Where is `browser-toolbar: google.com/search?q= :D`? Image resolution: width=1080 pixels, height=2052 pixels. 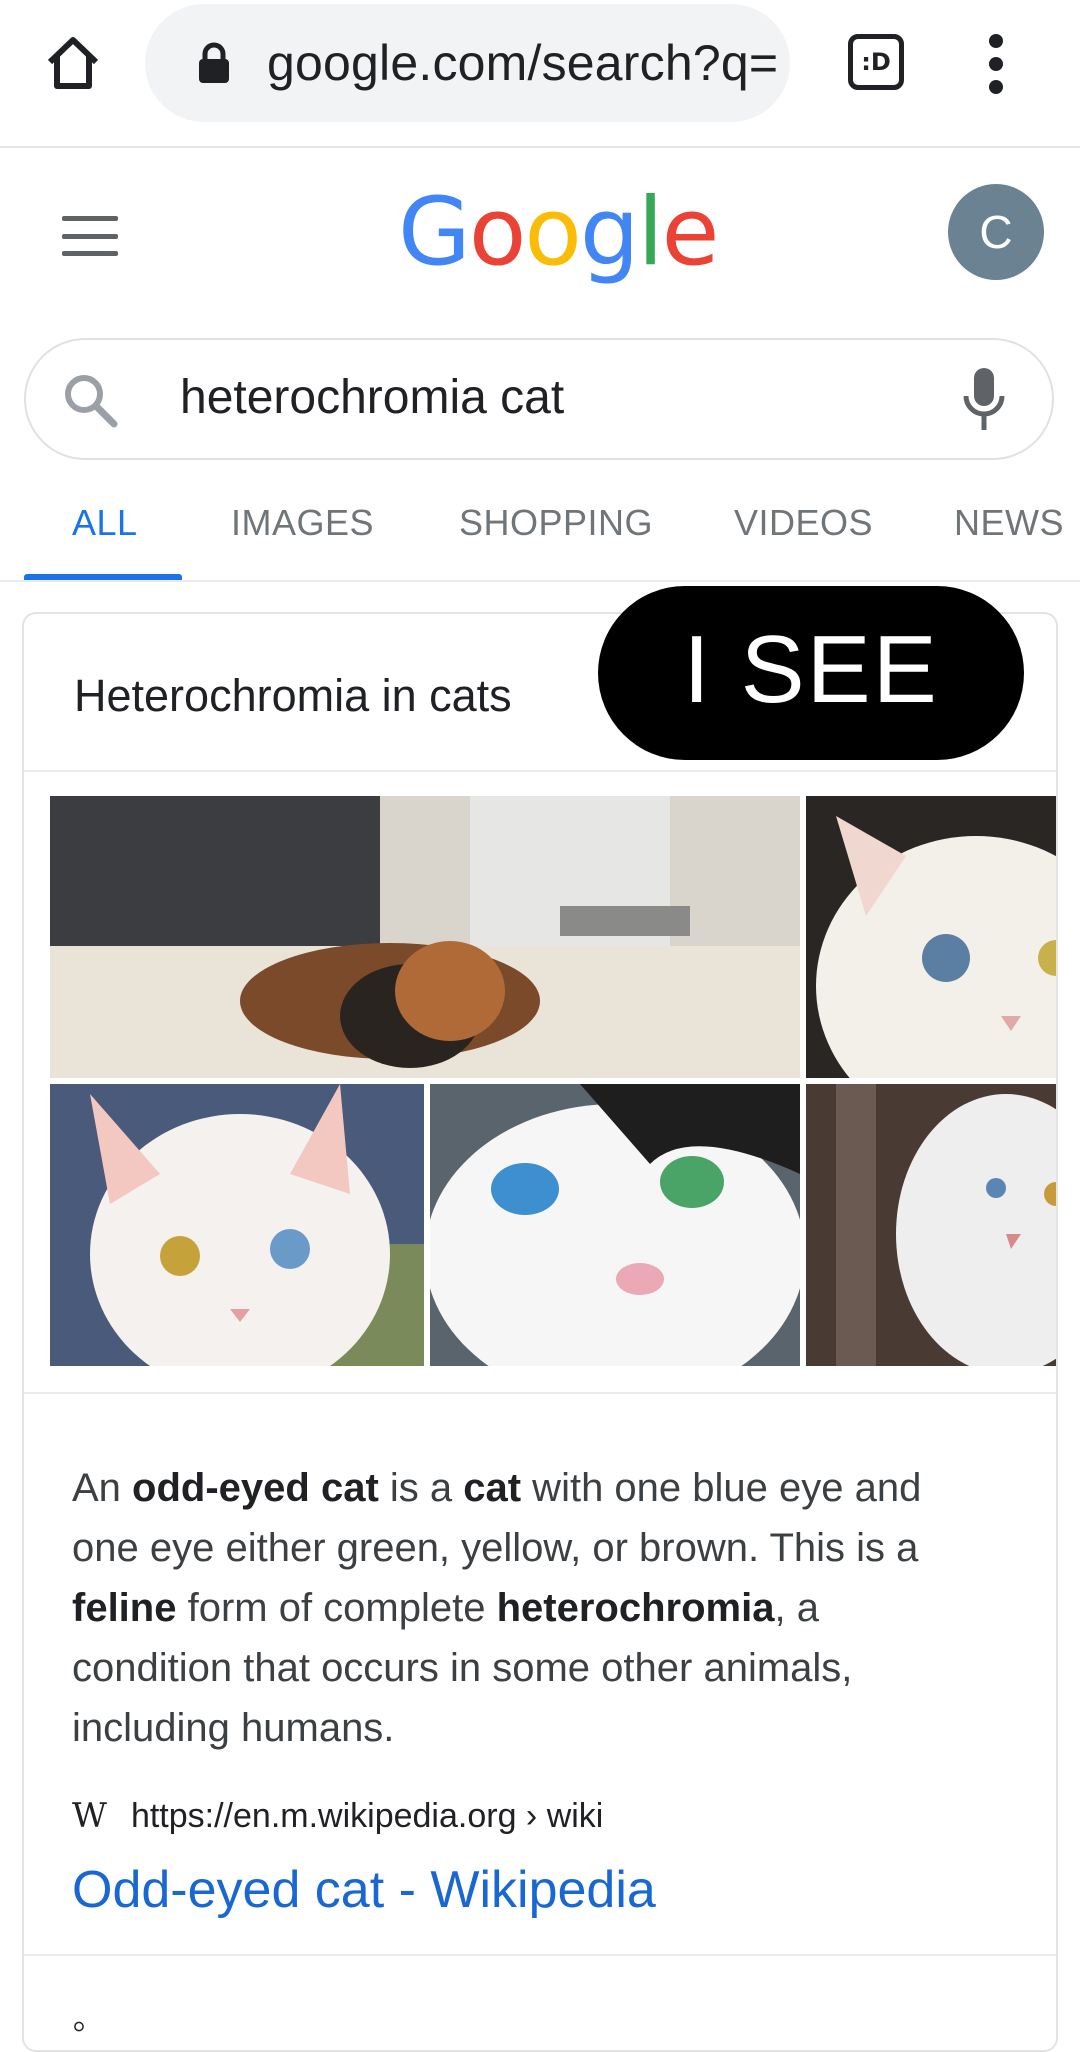
browser-toolbar: google.com/search?q= :D is located at coordinates (540, 74).